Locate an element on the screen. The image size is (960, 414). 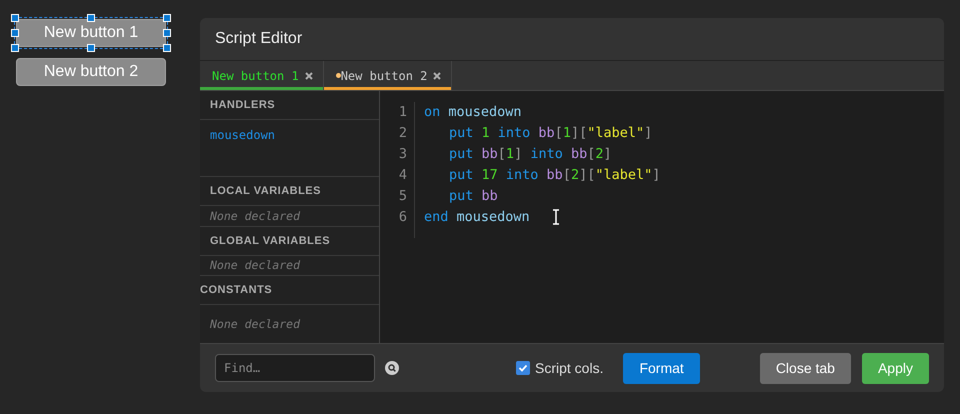
apply-button: Apply is located at coordinates (895, 368).